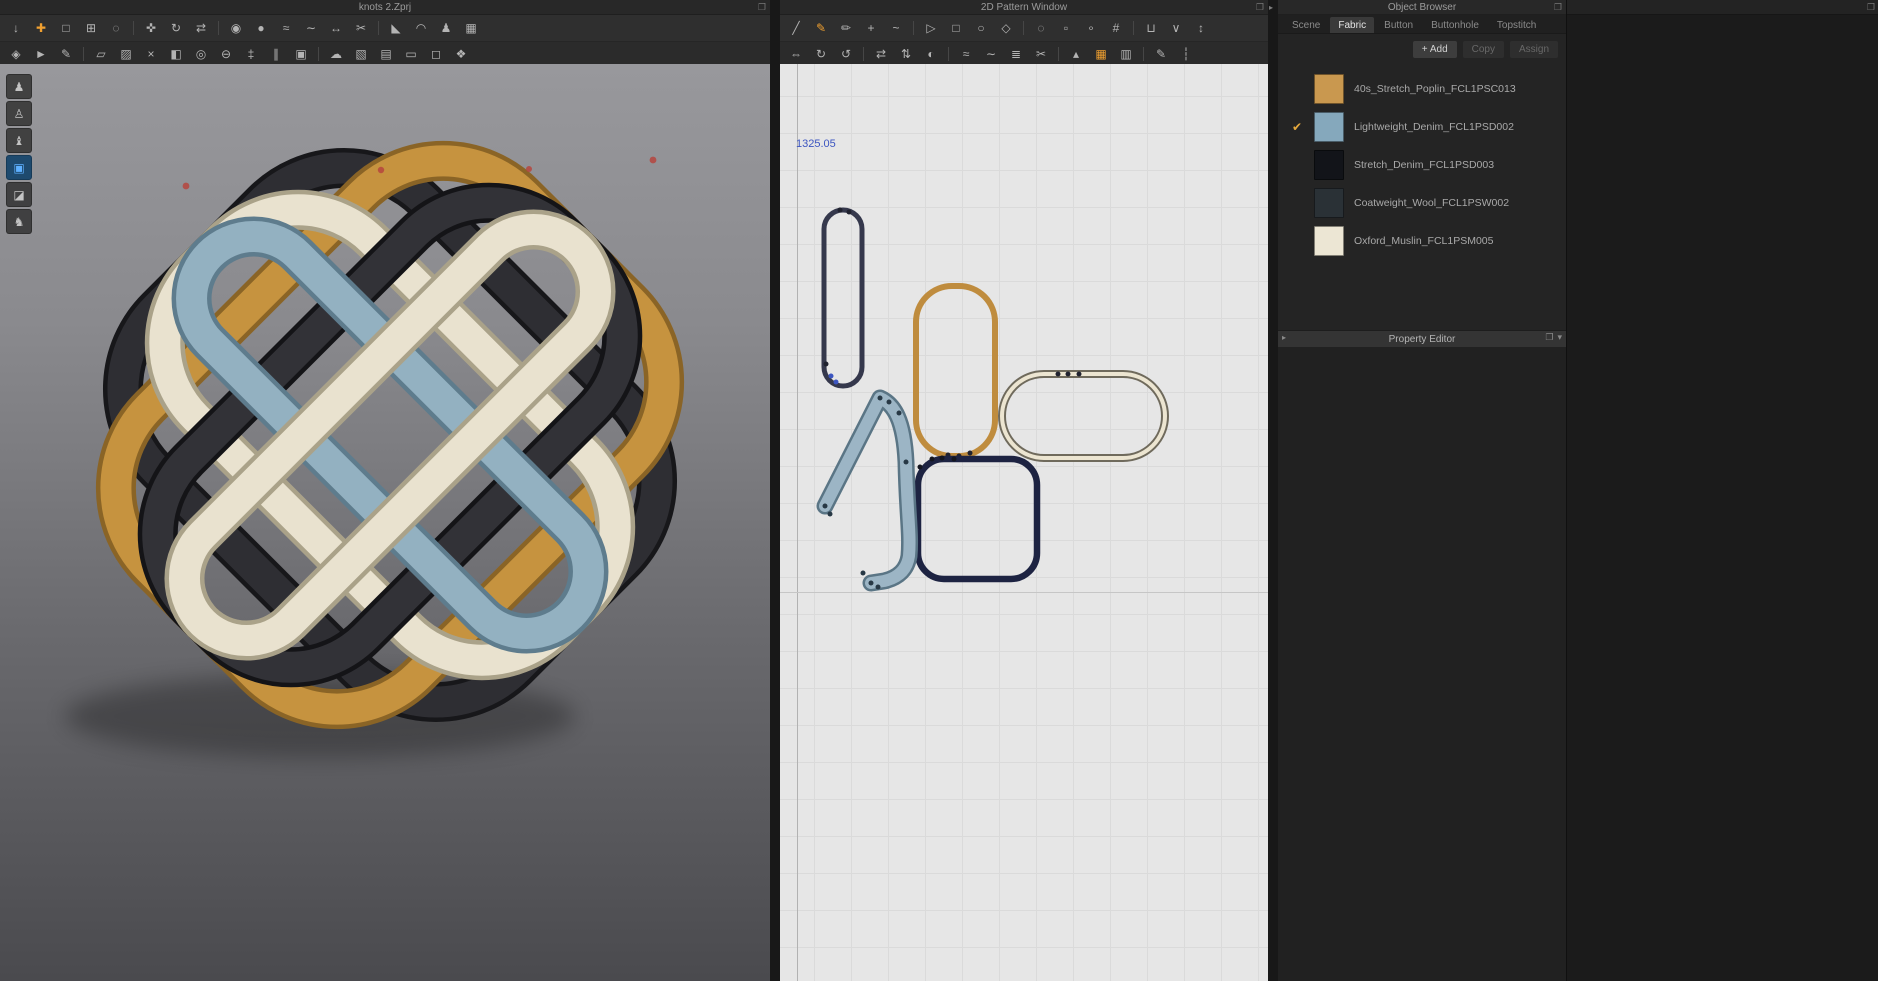  What do you see at coordinates (1091, 28) in the screenshot?
I see `internal-circle-icon: ∘` at bounding box center [1091, 28].